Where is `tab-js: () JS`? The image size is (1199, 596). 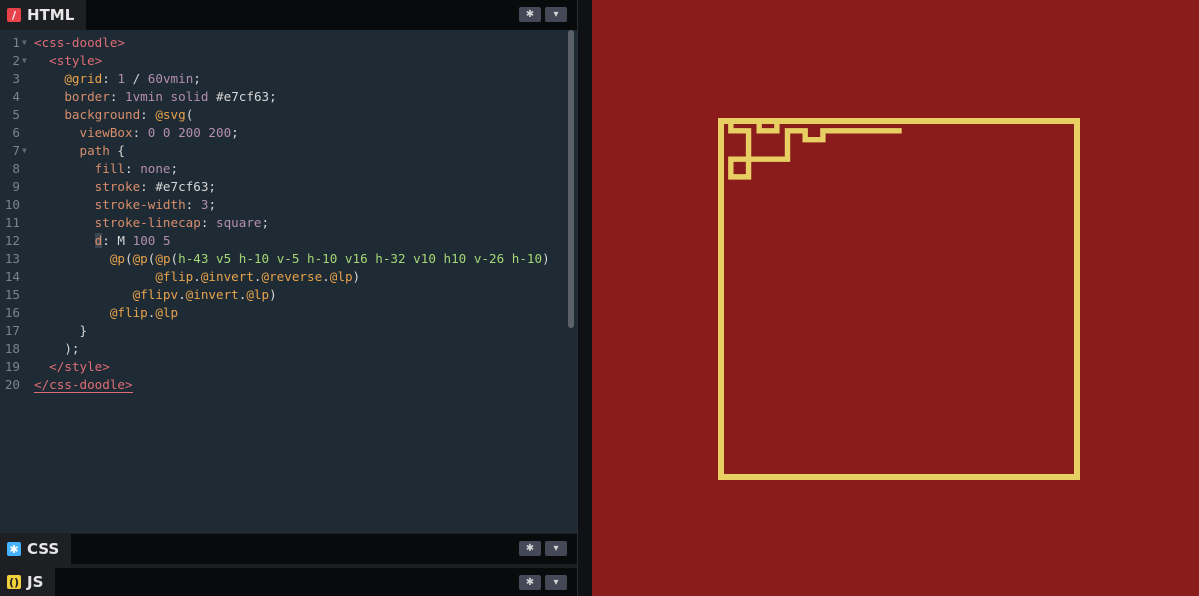
tab-js: () JS is located at coordinates (28, 582).